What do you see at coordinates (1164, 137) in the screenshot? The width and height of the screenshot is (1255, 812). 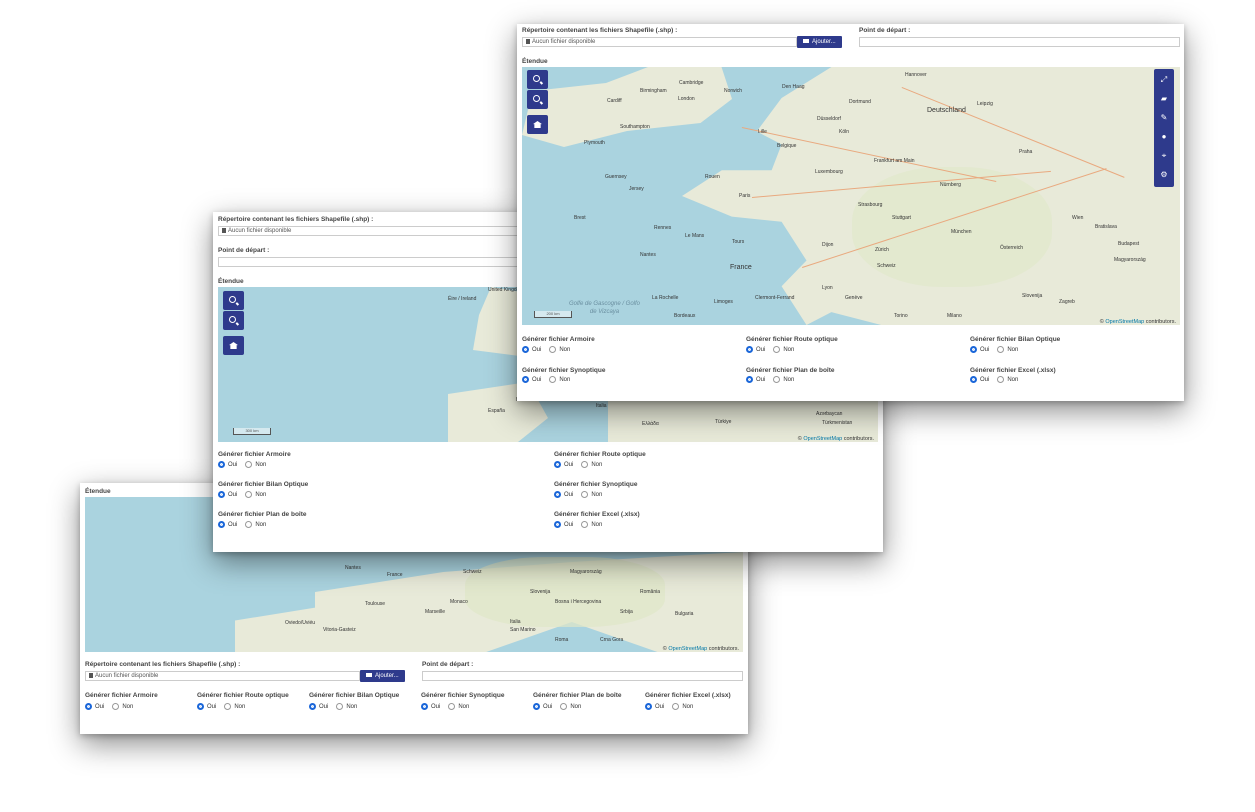 I see `point-icon: ●` at bounding box center [1164, 137].